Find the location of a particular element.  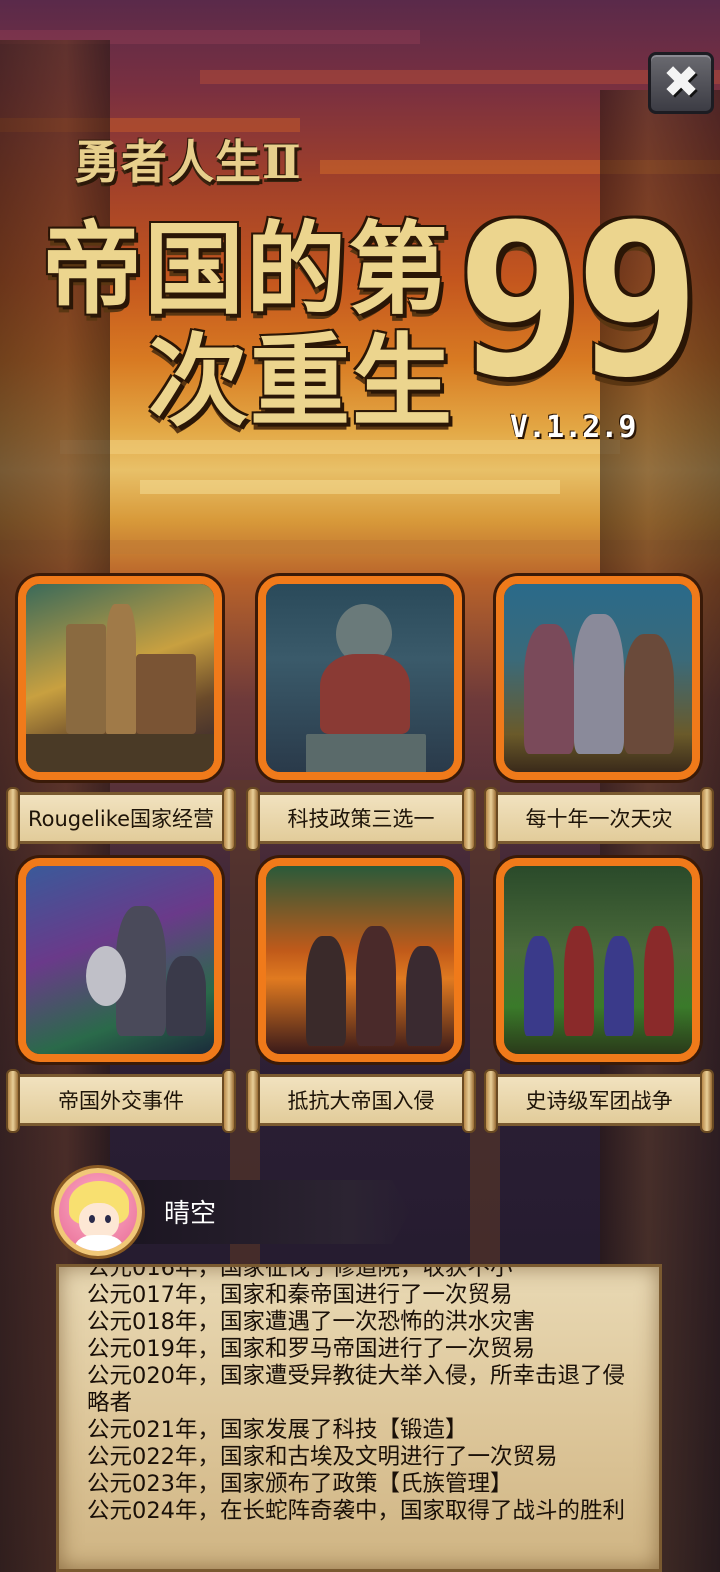

feature-label-3: 每十年一次天灾 is located at coordinates (599, 819).